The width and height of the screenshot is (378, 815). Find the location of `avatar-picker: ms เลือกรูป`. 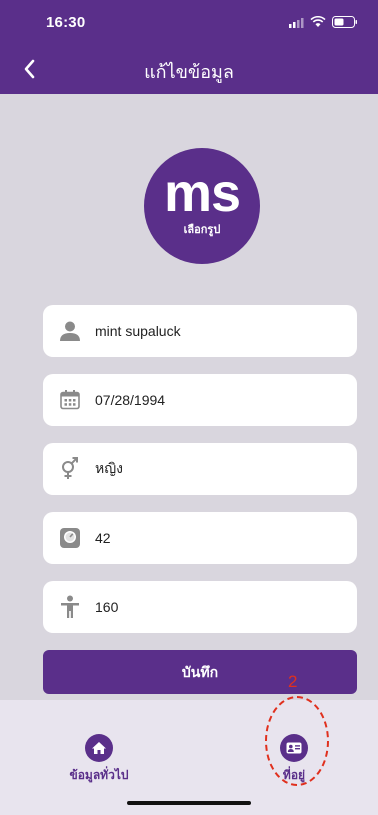

avatar-picker: ms เลือกรูป is located at coordinates (202, 206).